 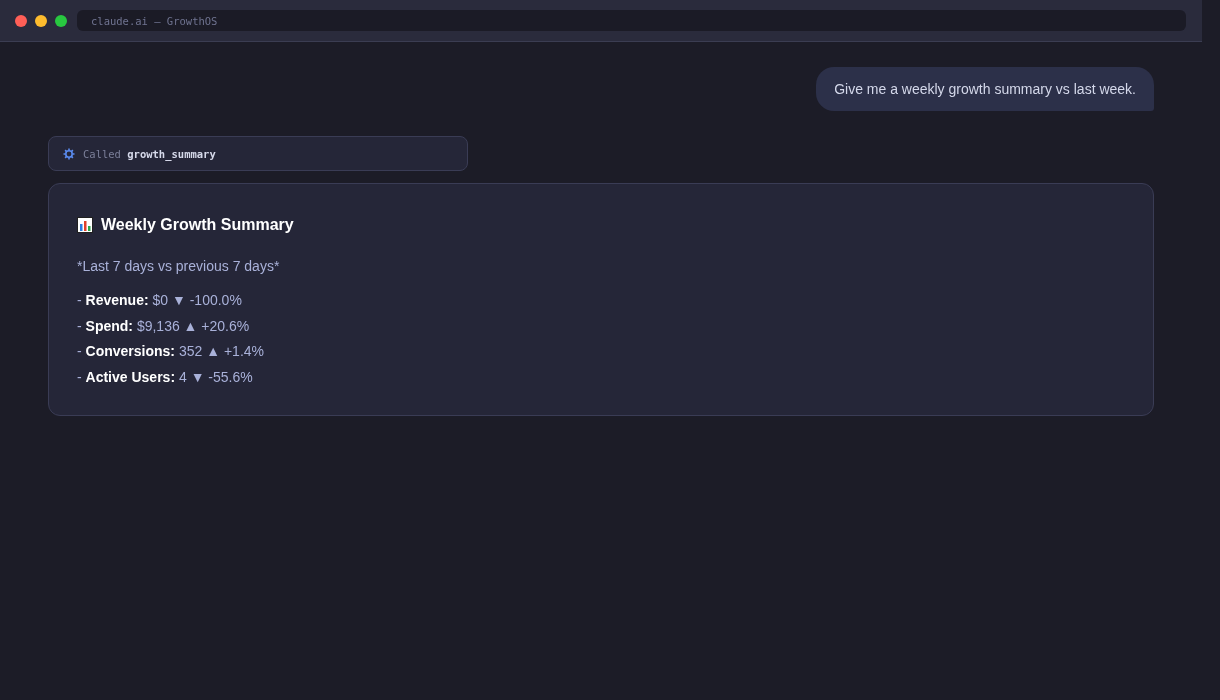 What do you see at coordinates (165, 377) in the screenshot?
I see `metric-line: - Active Users: 4 ▼ -55.6%` at bounding box center [165, 377].